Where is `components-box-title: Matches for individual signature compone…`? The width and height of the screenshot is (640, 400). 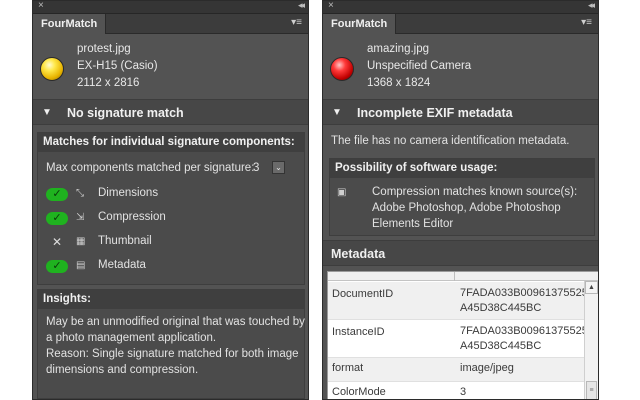
components-box-title: Matches for individual signature compone… is located at coordinates (171, 142).